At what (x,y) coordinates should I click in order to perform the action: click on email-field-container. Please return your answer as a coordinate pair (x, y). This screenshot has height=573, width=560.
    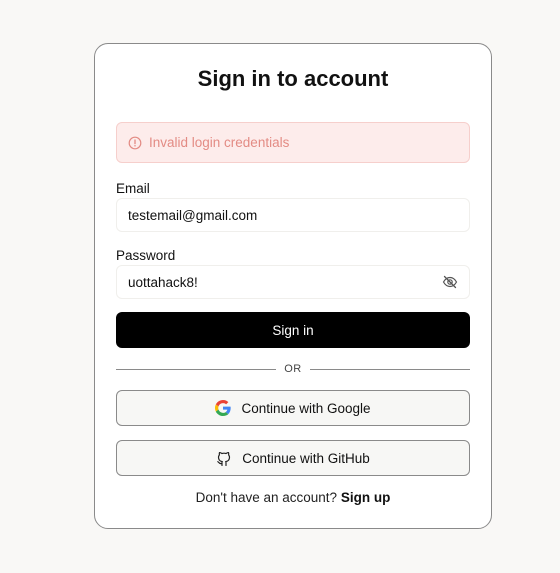
    Looking at the image, I should click on (293, 215).